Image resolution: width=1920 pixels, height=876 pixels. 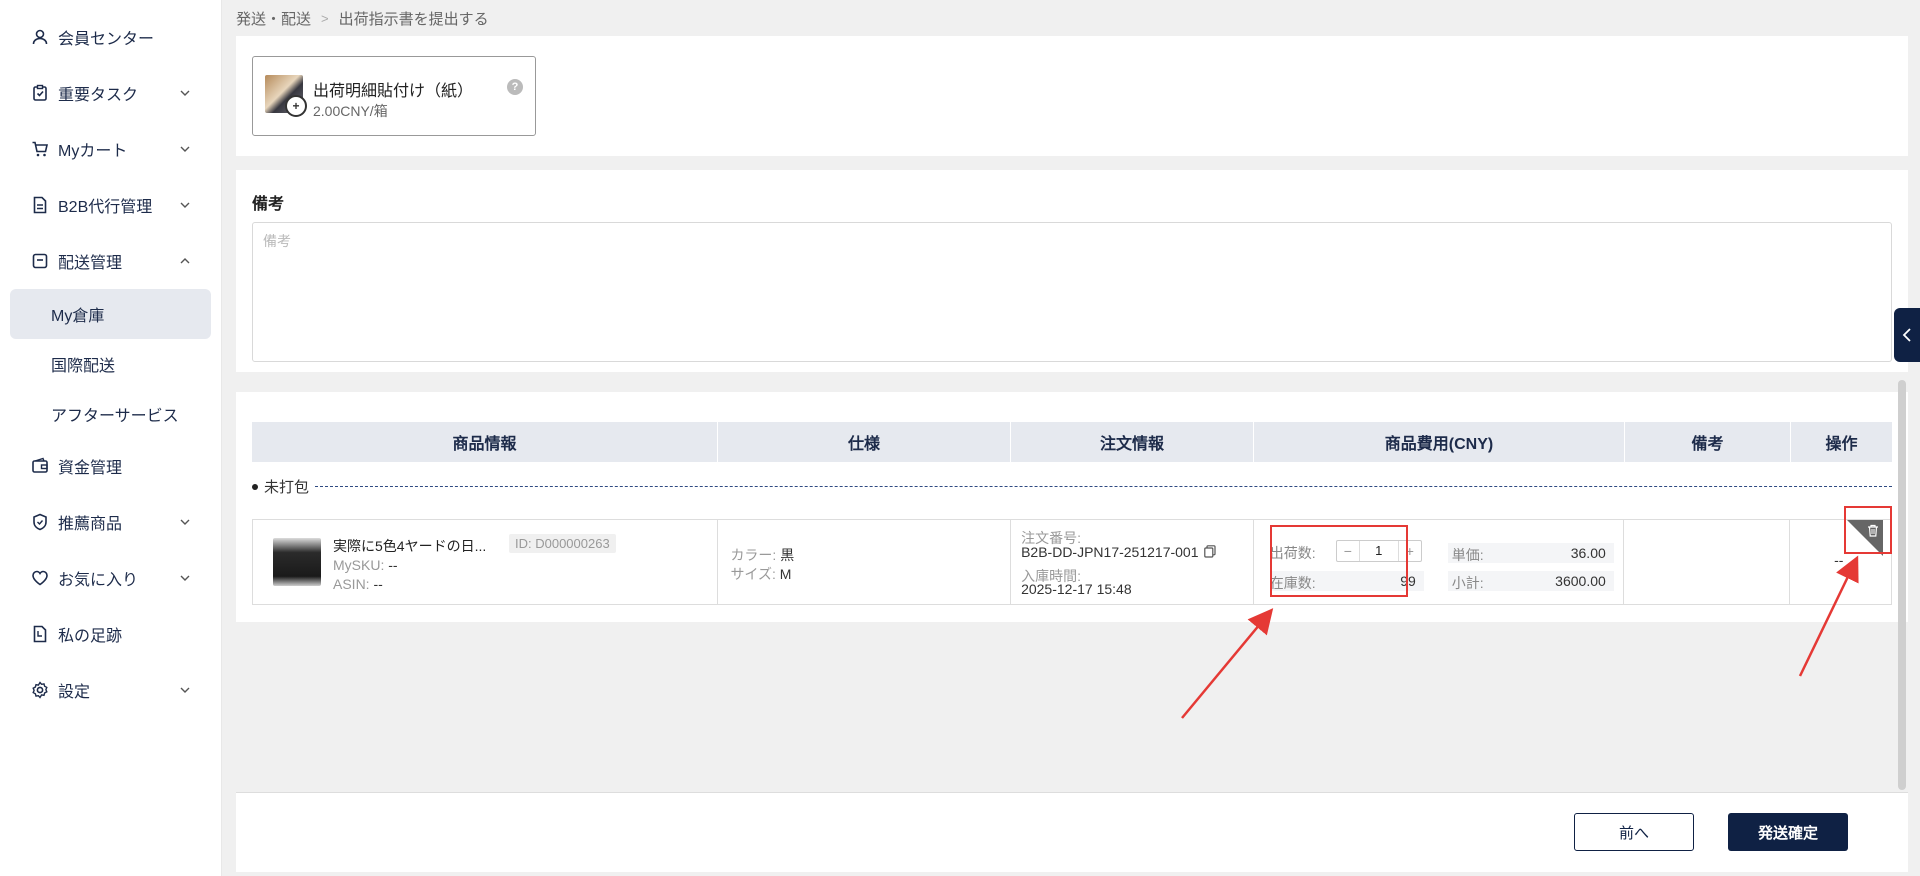 I want to click on scrollbar, so click(x=1902, y=585).